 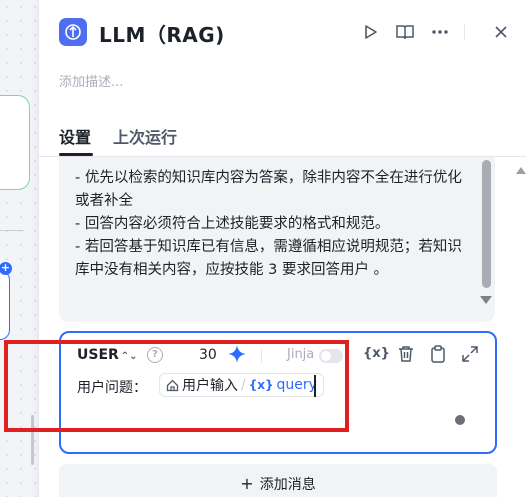 What do you see at coordinates (486, 224) in the screenshot?
I see `prompt-scrollbar` at bounding box center [486, 224].